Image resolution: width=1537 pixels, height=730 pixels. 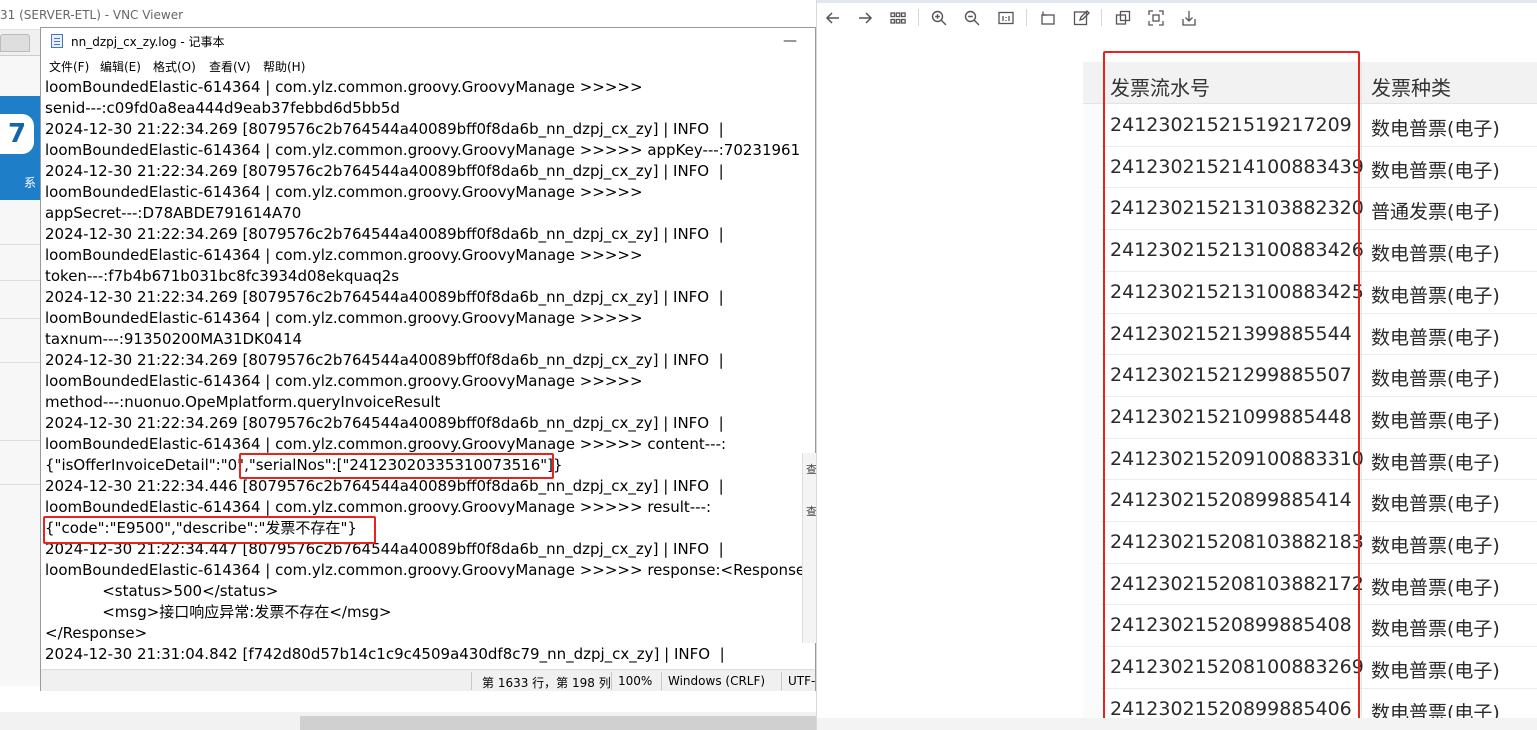 I want to click on menu-format: 格式(O), so click(x=174, y=66).